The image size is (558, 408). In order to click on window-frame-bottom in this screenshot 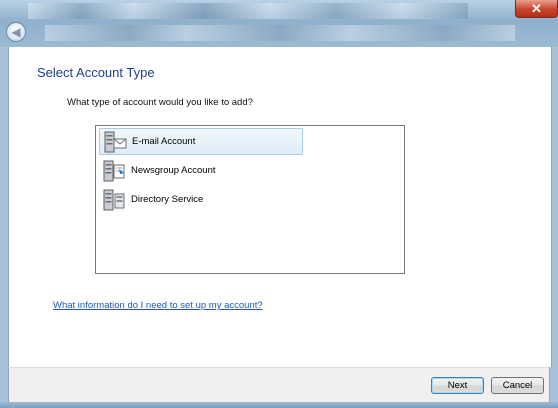, I will do `click(279, 405)`.